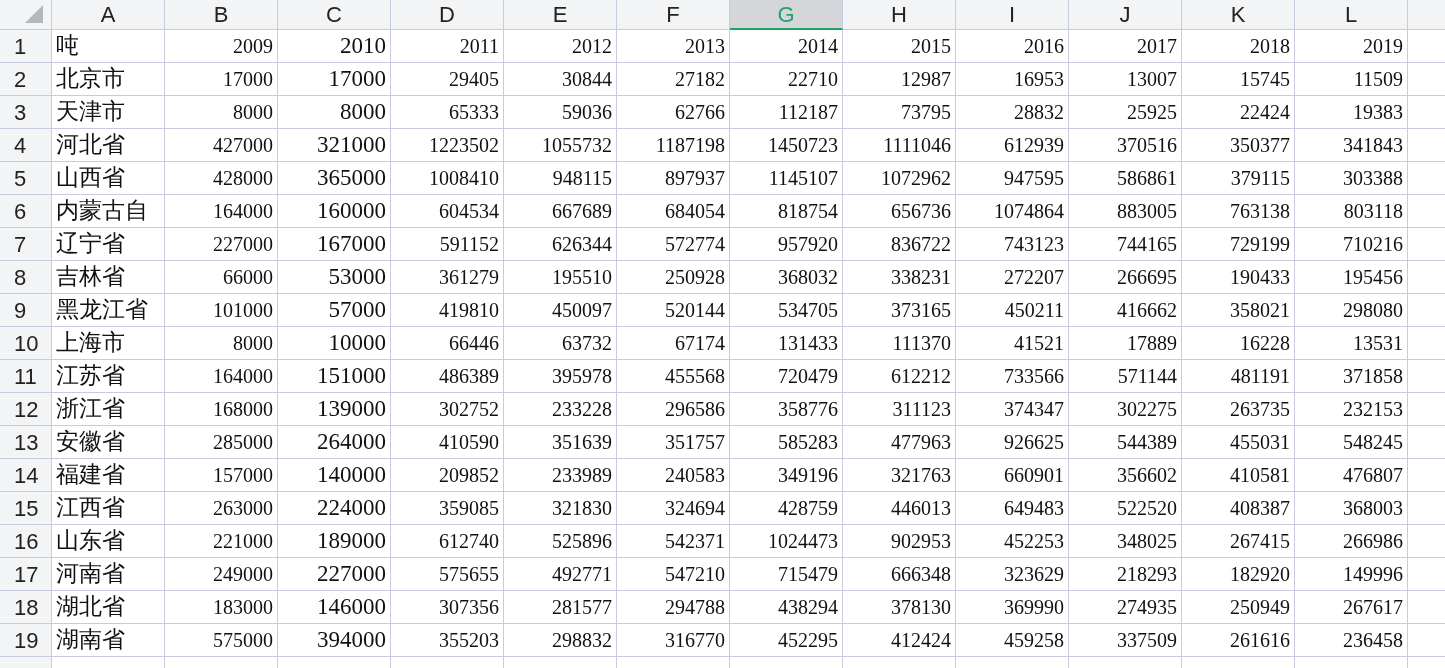 Image resolution: width=1445 pixels, height=668 pixels. Describe the element at coordinates (26, 178) in the screenshot. I see `row-header: 5` at that location.